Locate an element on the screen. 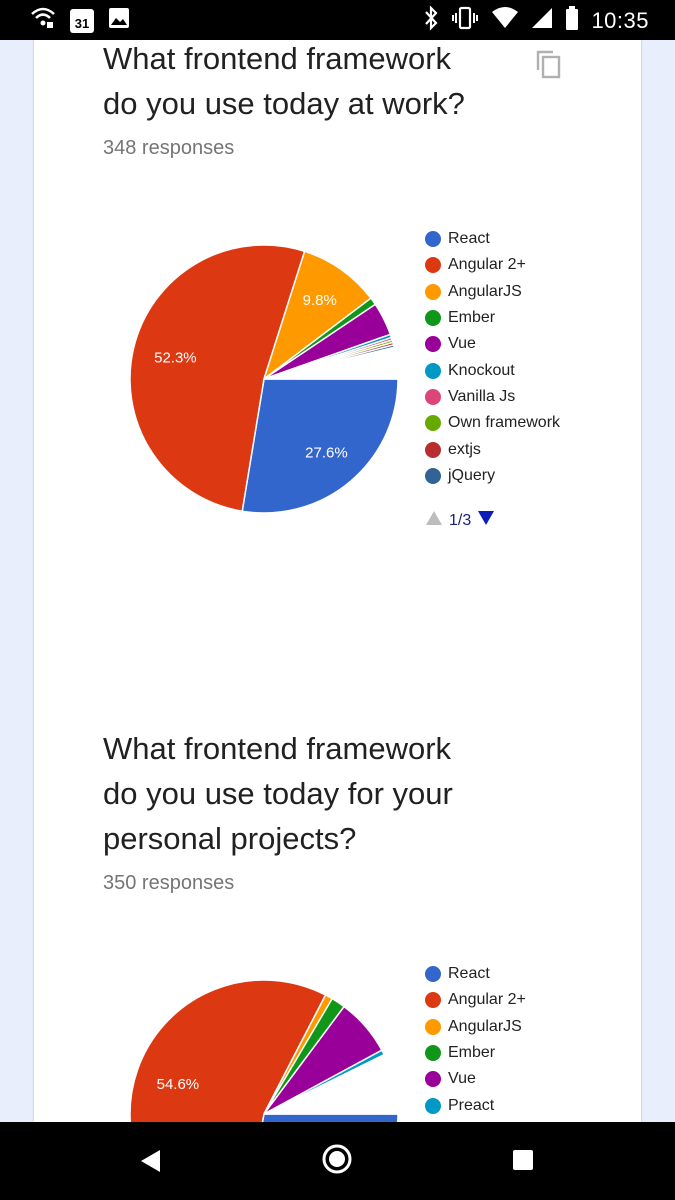  vibrate-icon is located at coordinates (465, 20).